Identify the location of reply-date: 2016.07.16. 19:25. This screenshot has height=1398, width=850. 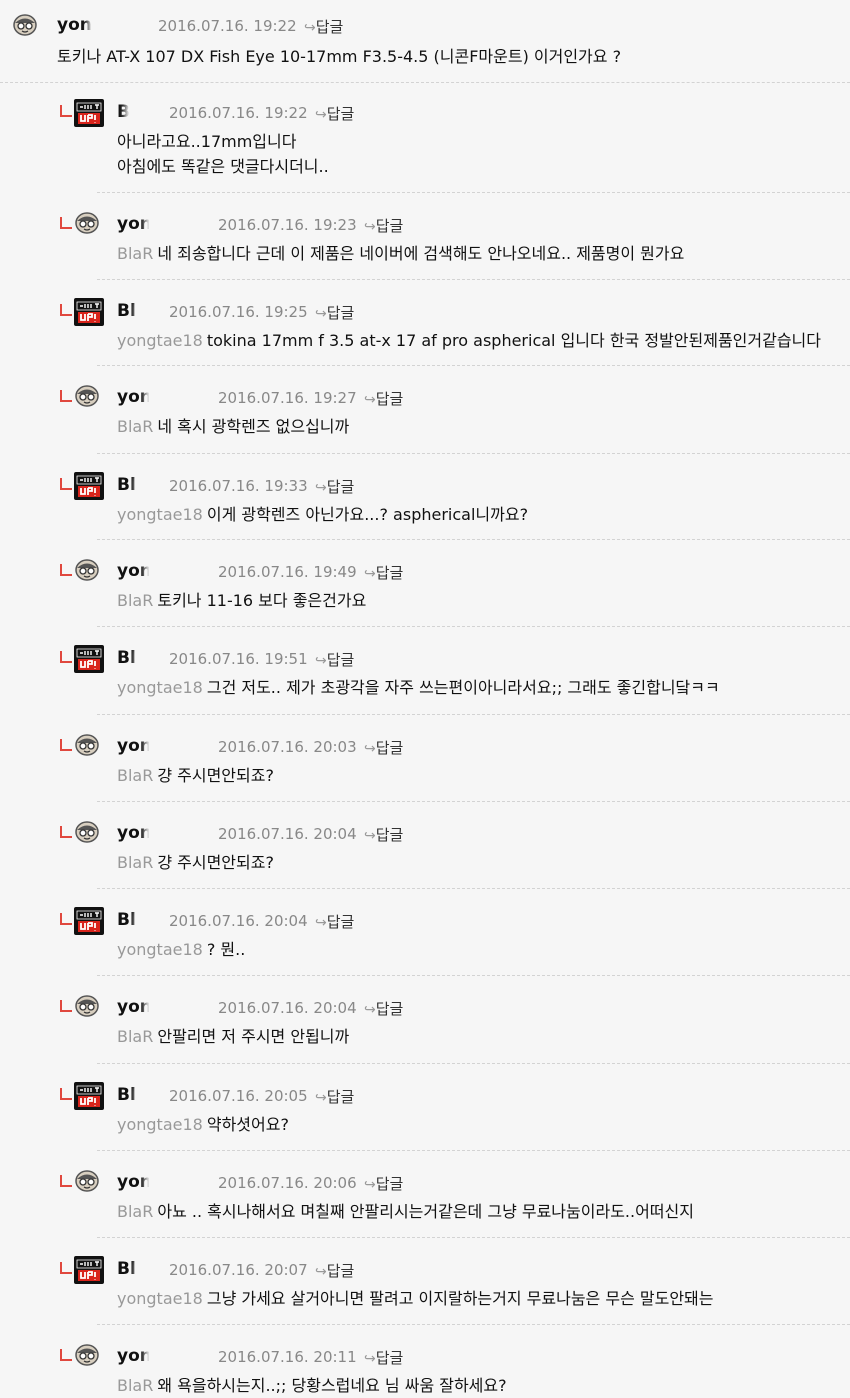
(238, 312).